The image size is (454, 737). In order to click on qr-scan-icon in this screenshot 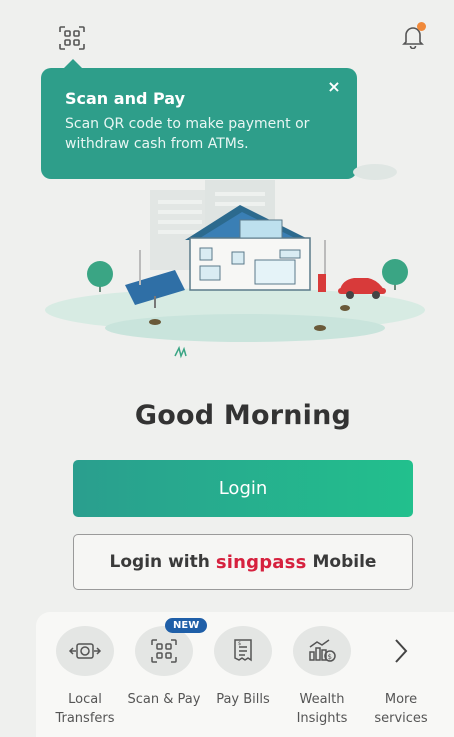, I will do `click(72, 38)`.